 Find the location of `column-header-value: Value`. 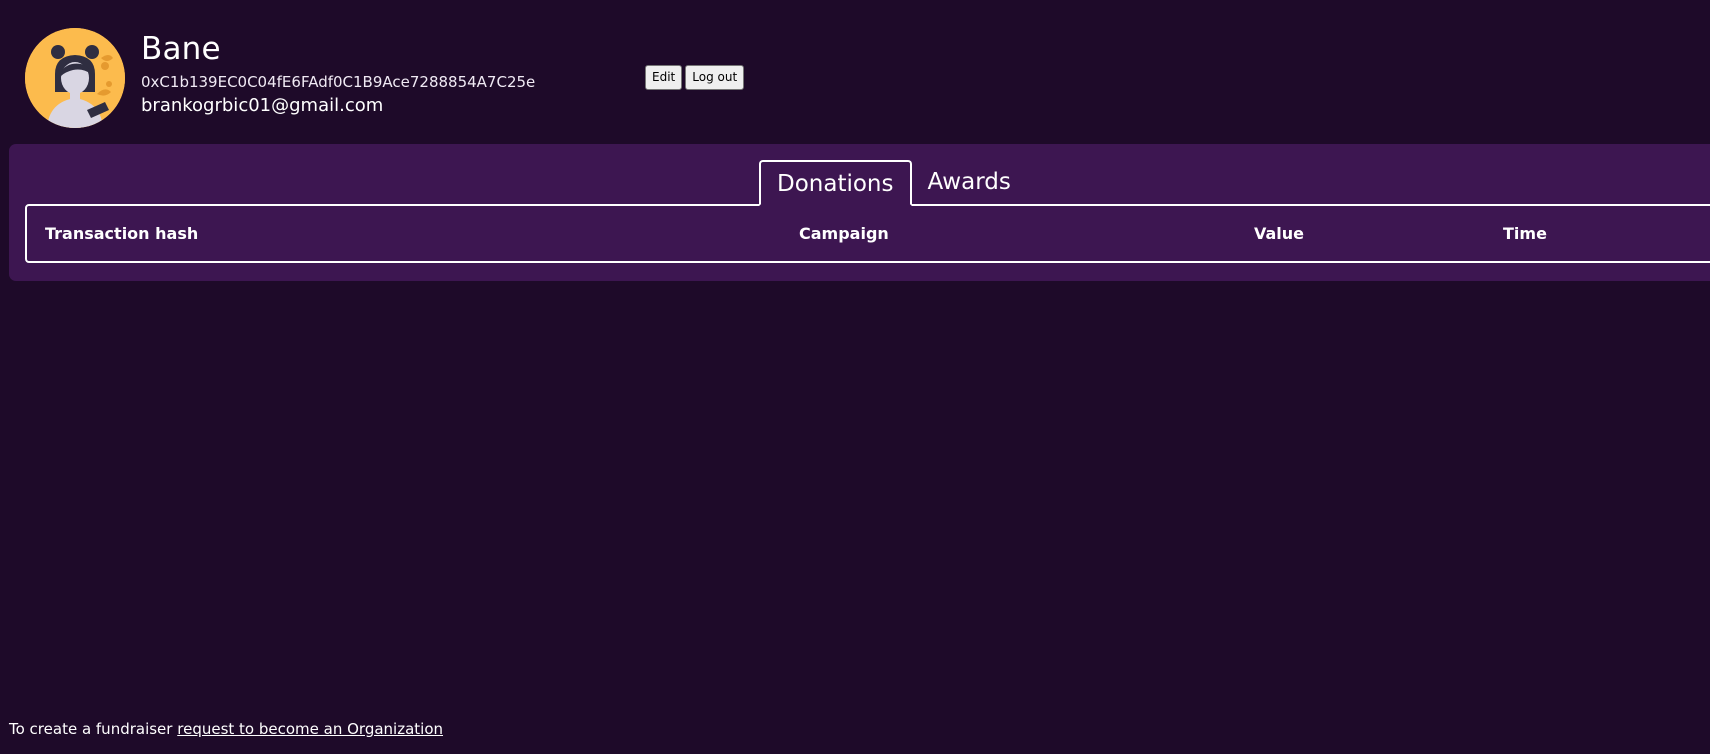

column-header-value: Value is located at coordinates (1279, 233).